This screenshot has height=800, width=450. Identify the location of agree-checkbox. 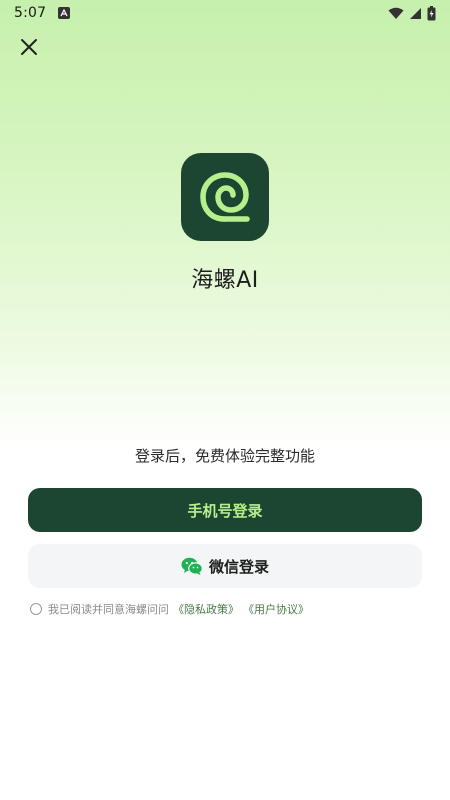
(36, 609).